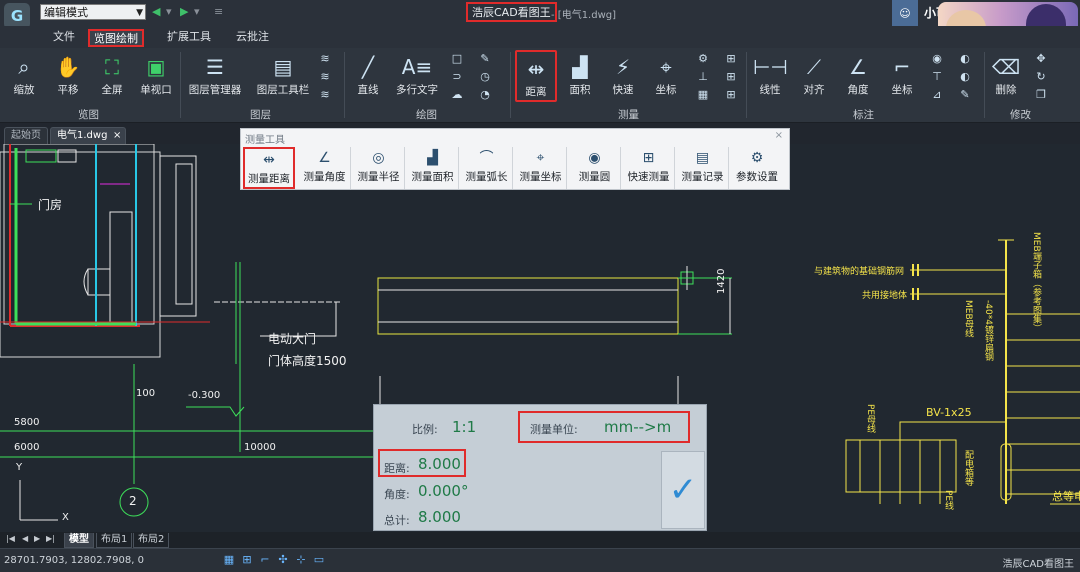  What do you see at coordinates (457, 95) in the screenshot?
I see `cloud-icon: ☁` at bounding box center [457, 95].